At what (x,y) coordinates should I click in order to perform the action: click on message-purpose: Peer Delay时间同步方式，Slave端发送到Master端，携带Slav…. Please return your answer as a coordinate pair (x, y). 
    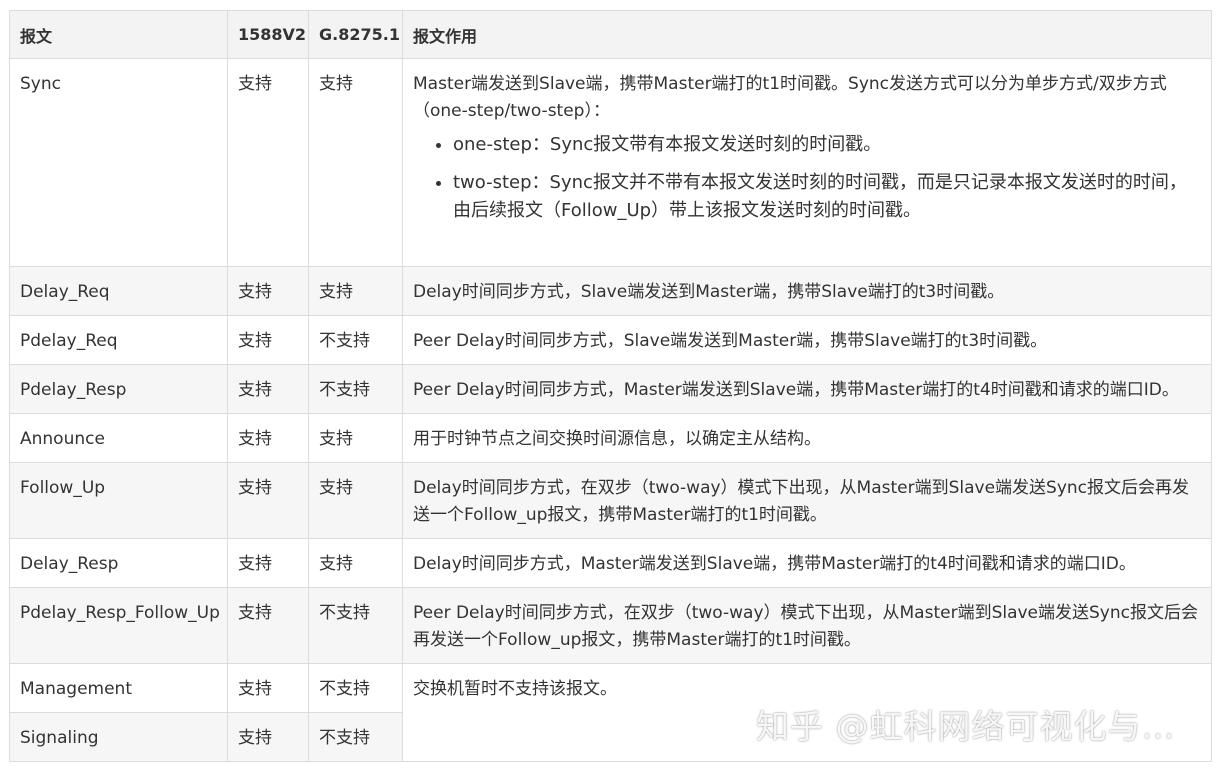
    Looking at the image, I should click on (807, 340).